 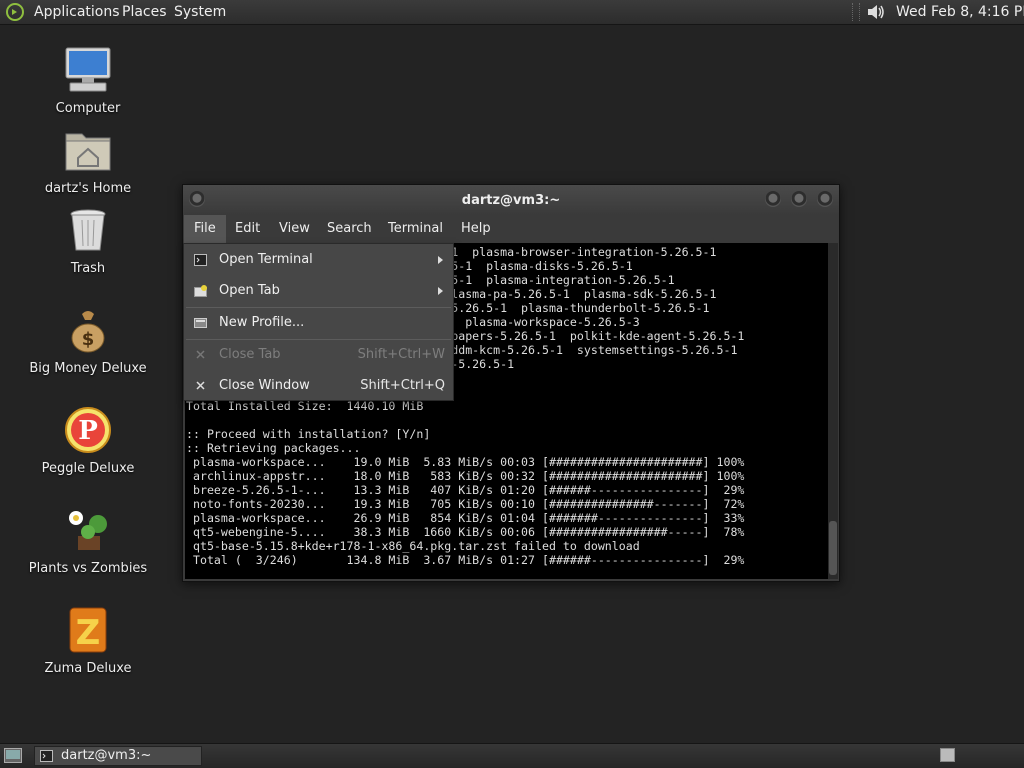 What do you see at coordinates (200, 323) in the screenshot?
I see `profile-icon` at bounding box center [200, 323].